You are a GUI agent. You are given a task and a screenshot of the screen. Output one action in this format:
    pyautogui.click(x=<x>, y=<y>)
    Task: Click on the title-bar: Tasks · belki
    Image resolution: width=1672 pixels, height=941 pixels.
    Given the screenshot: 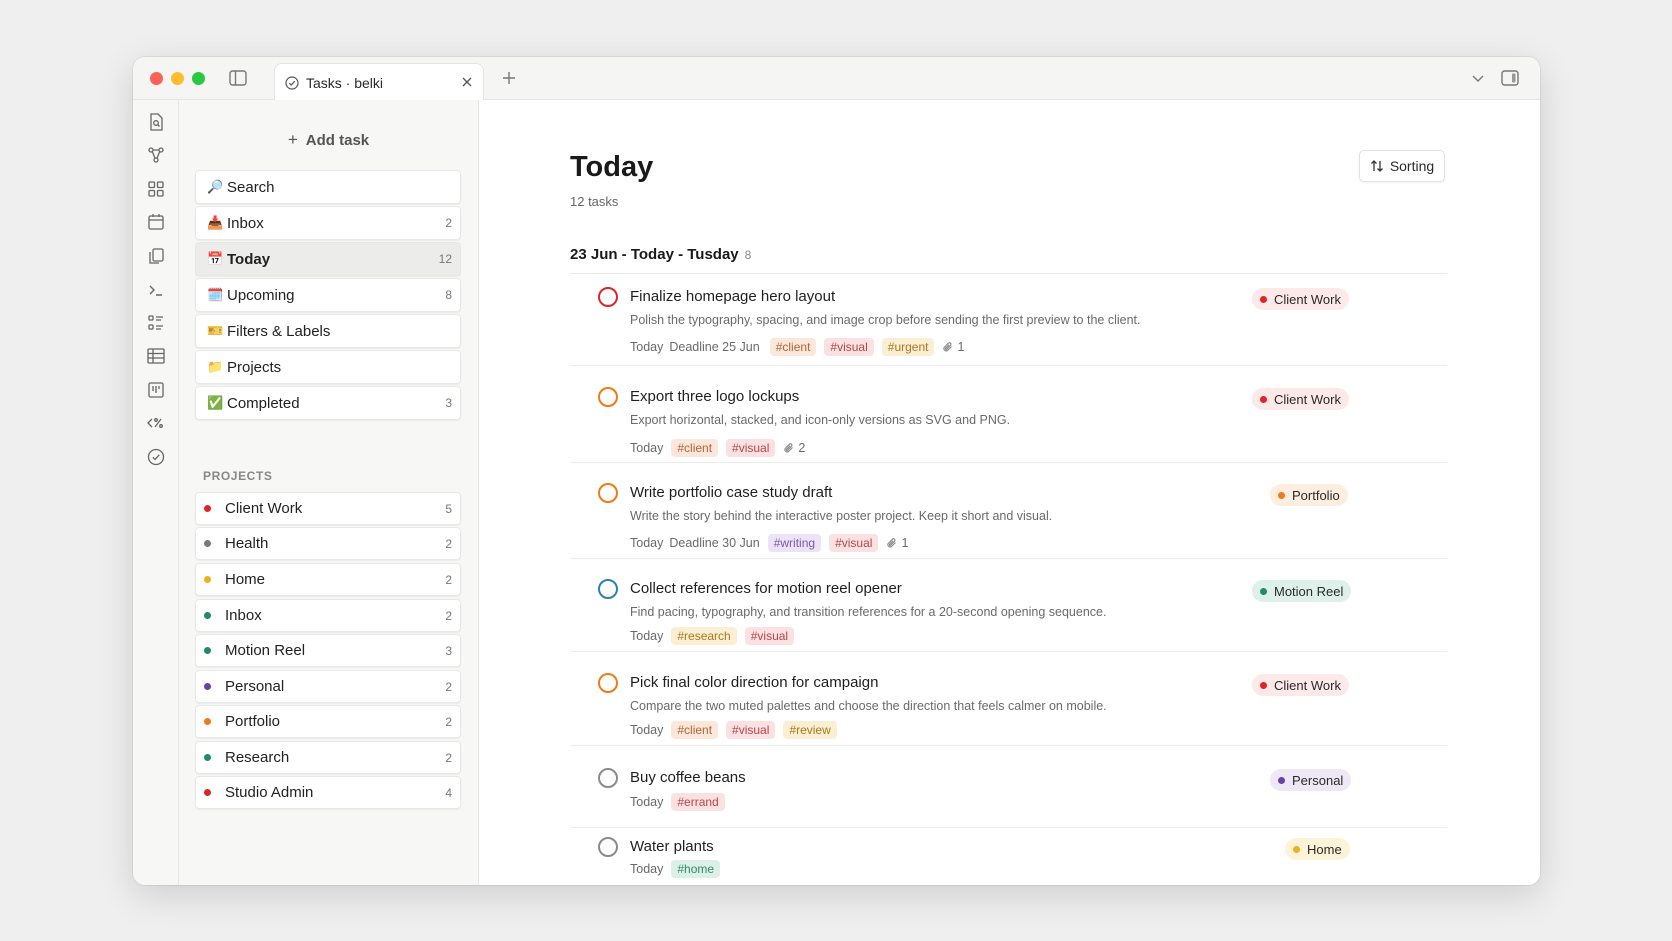 What is the action you would take?
    pyautogui.click(x=836, y=79)
    